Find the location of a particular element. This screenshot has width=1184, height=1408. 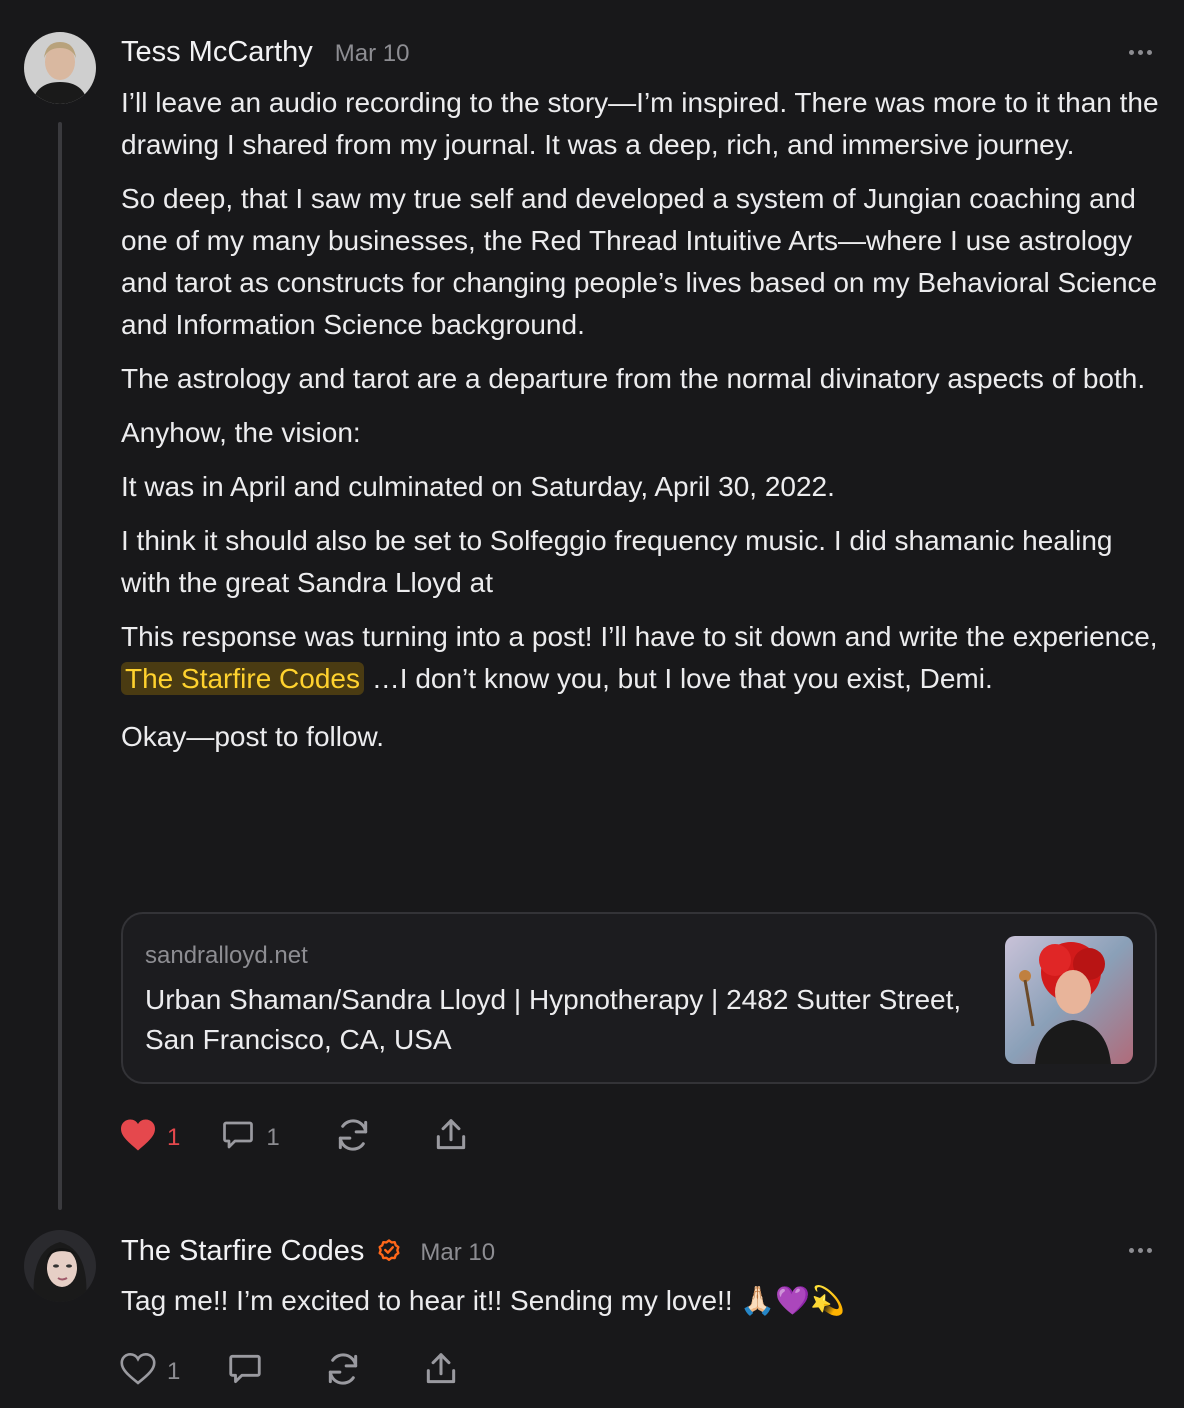

thread-line is located at coordinates (60, 666).